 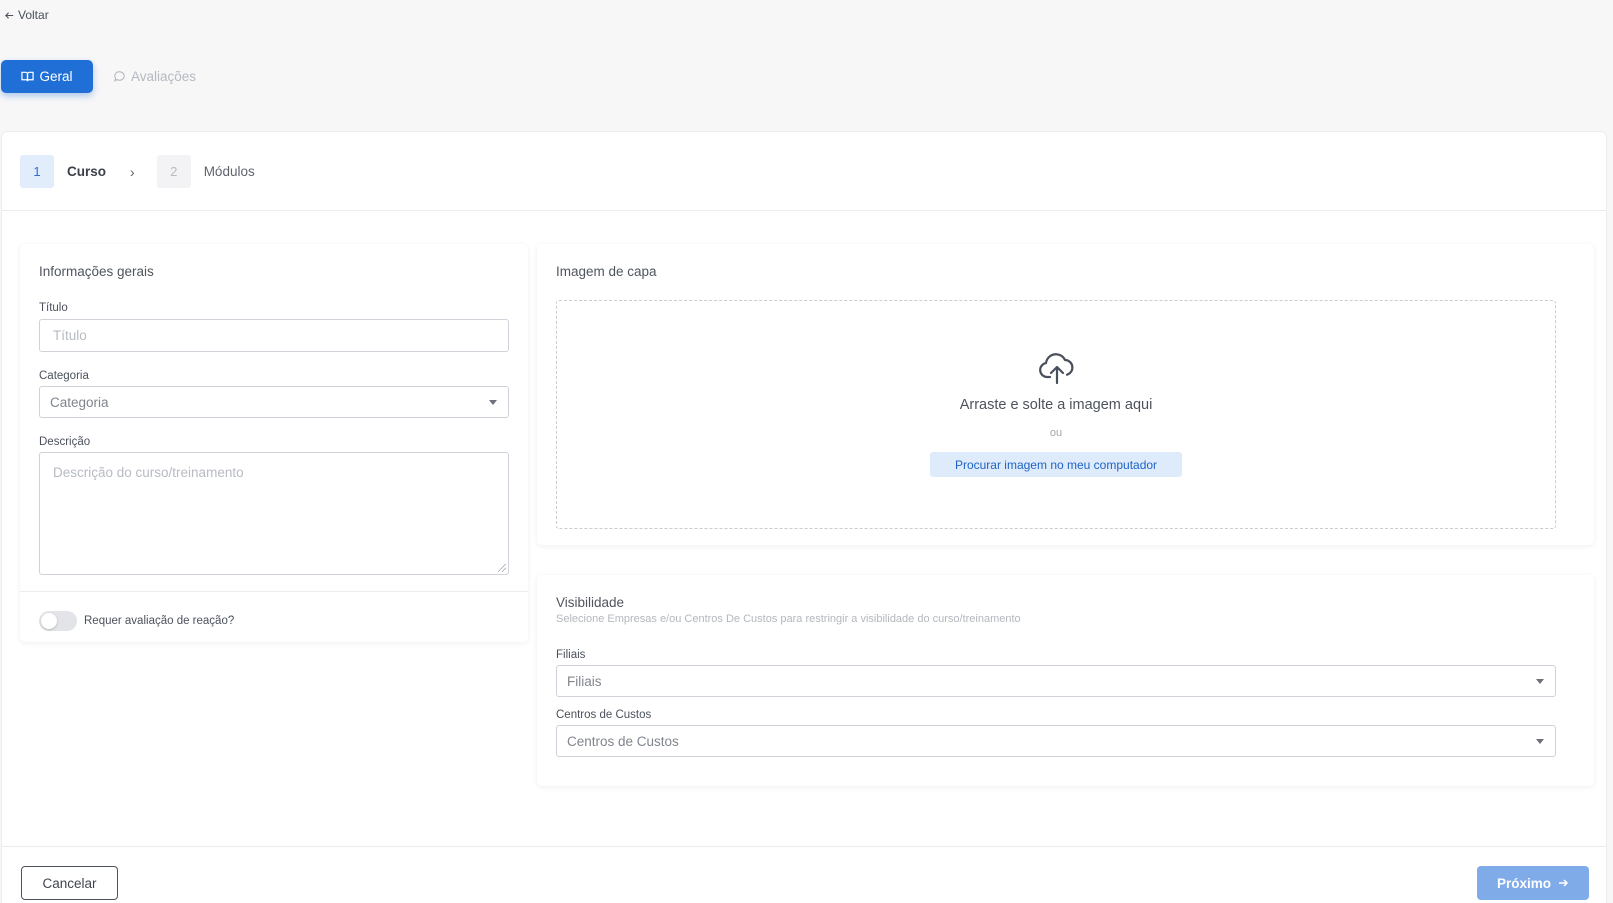 What do you see at coordinates (623, 741) in the screenshot?
I see `centros-select-value: Centros de Custos` at bounding box center [623, 741].